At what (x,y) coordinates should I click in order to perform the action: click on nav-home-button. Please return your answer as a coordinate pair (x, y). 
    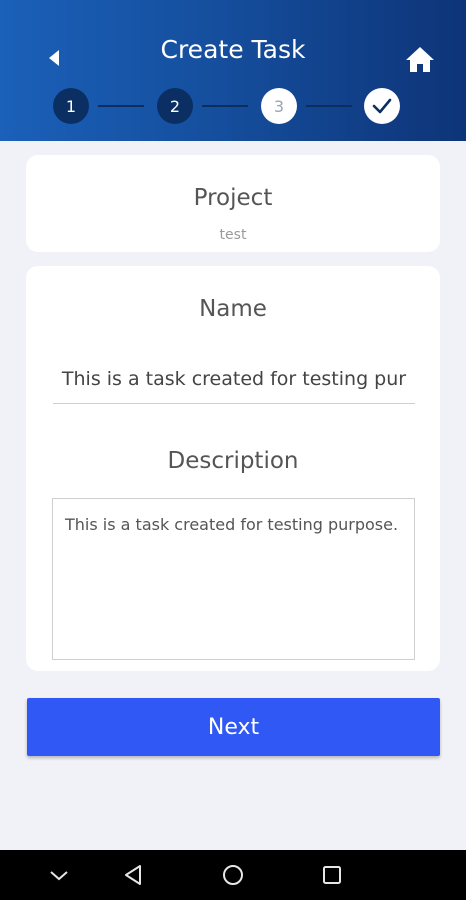
    Looking at the image, I should click on (233, 875).